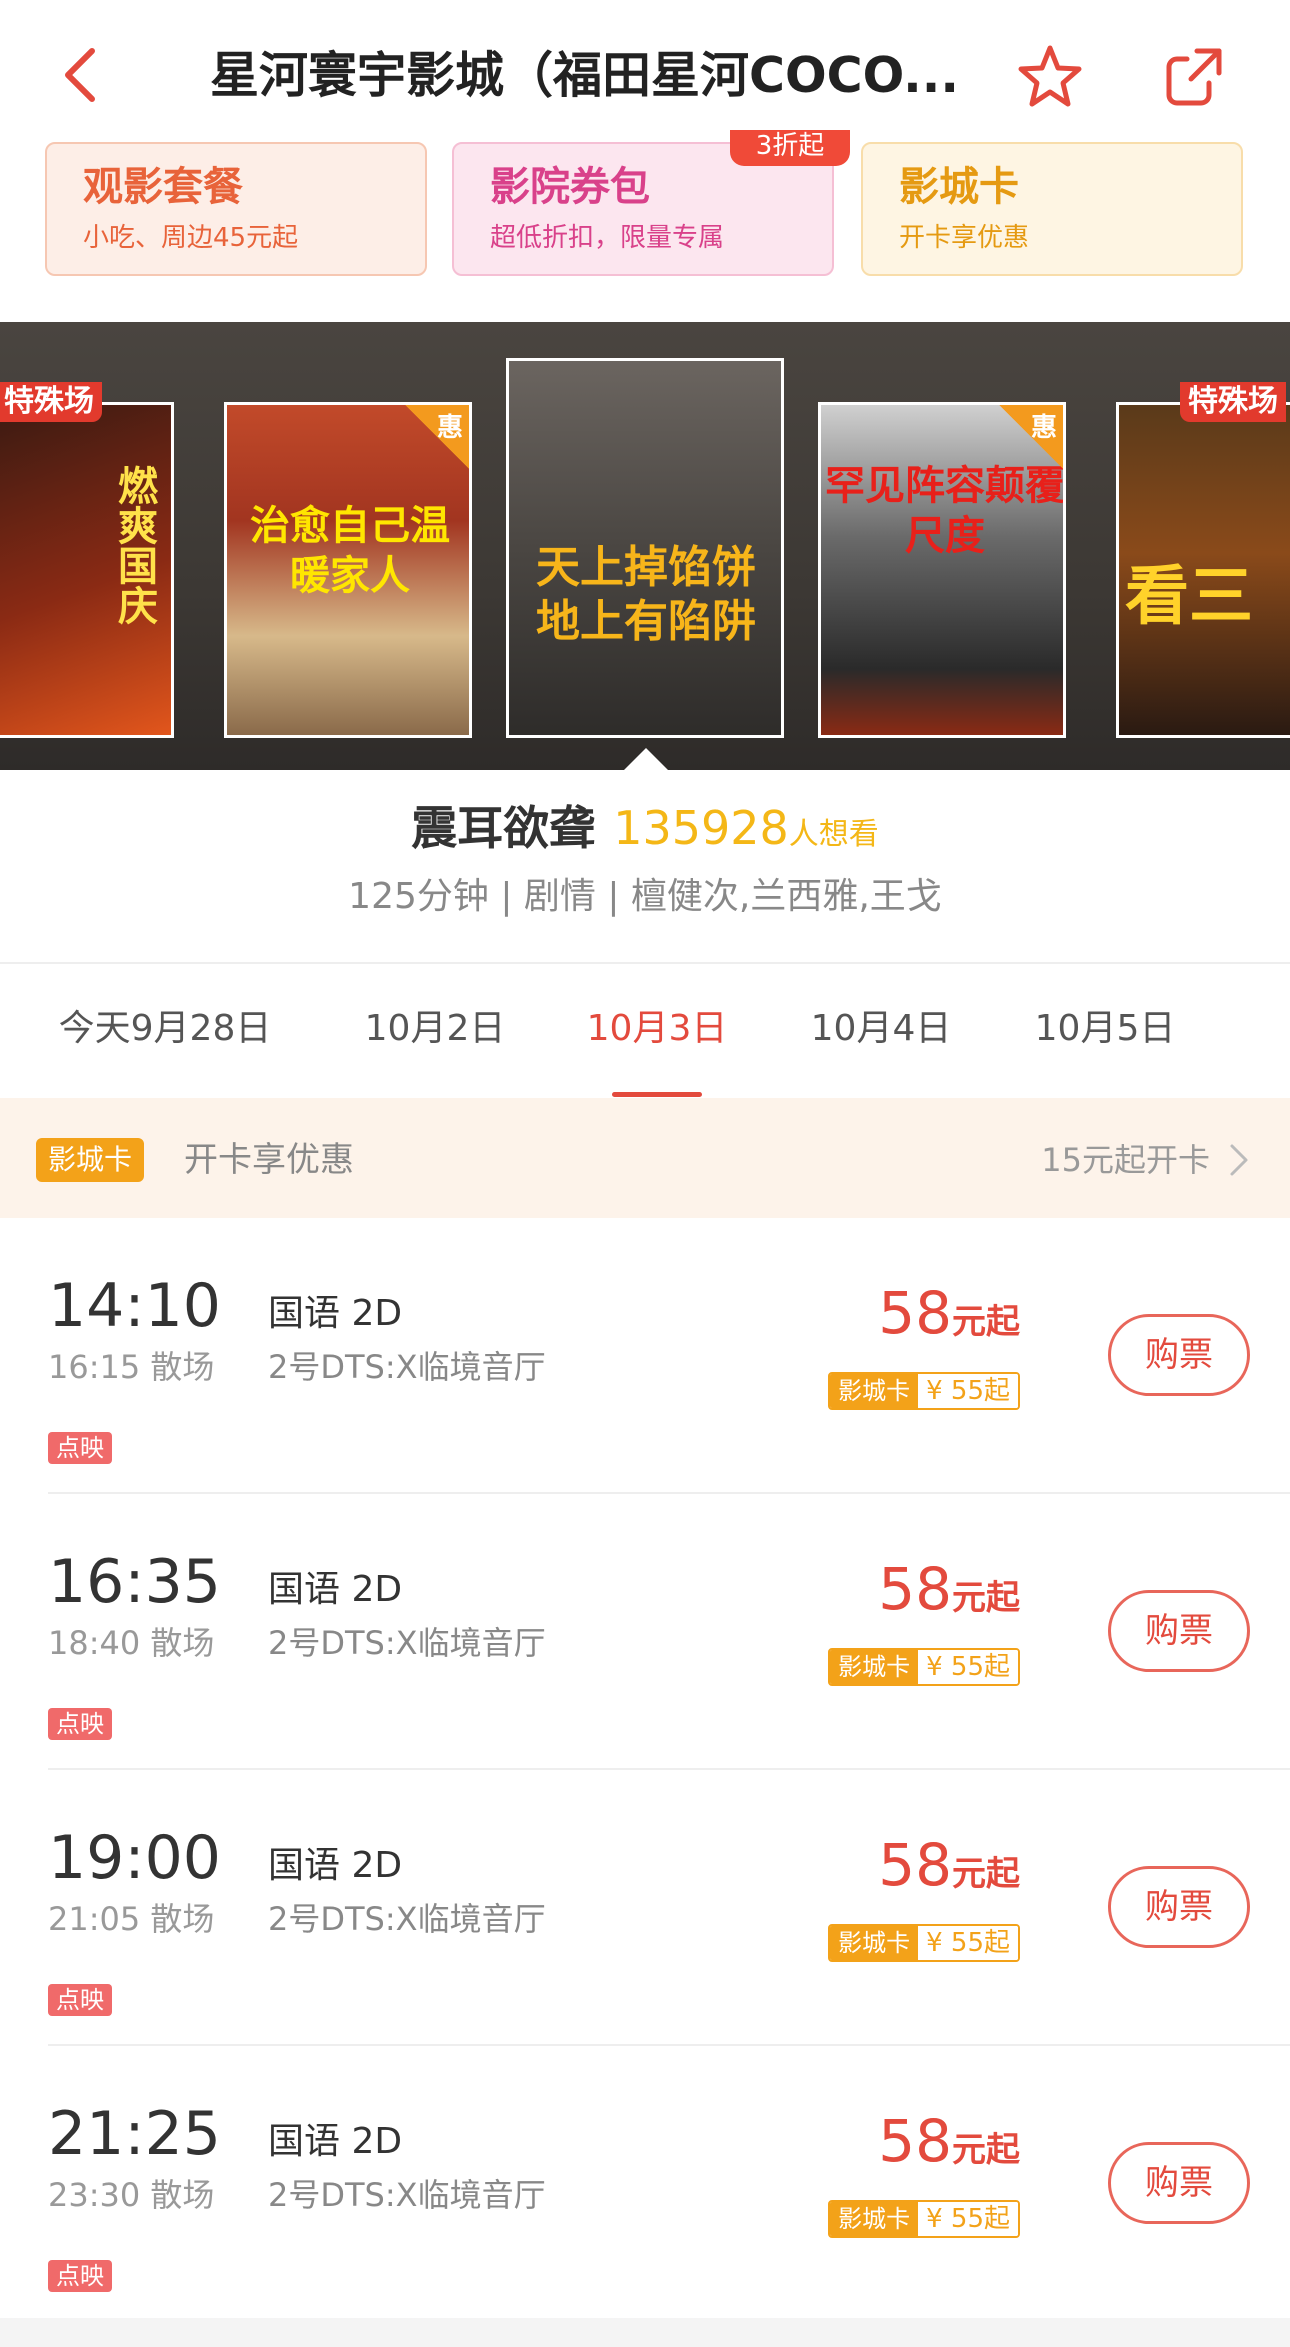 This screenshot has height=2347, width=1290. I want to click on active-date-indicator, so click(657, 1094).